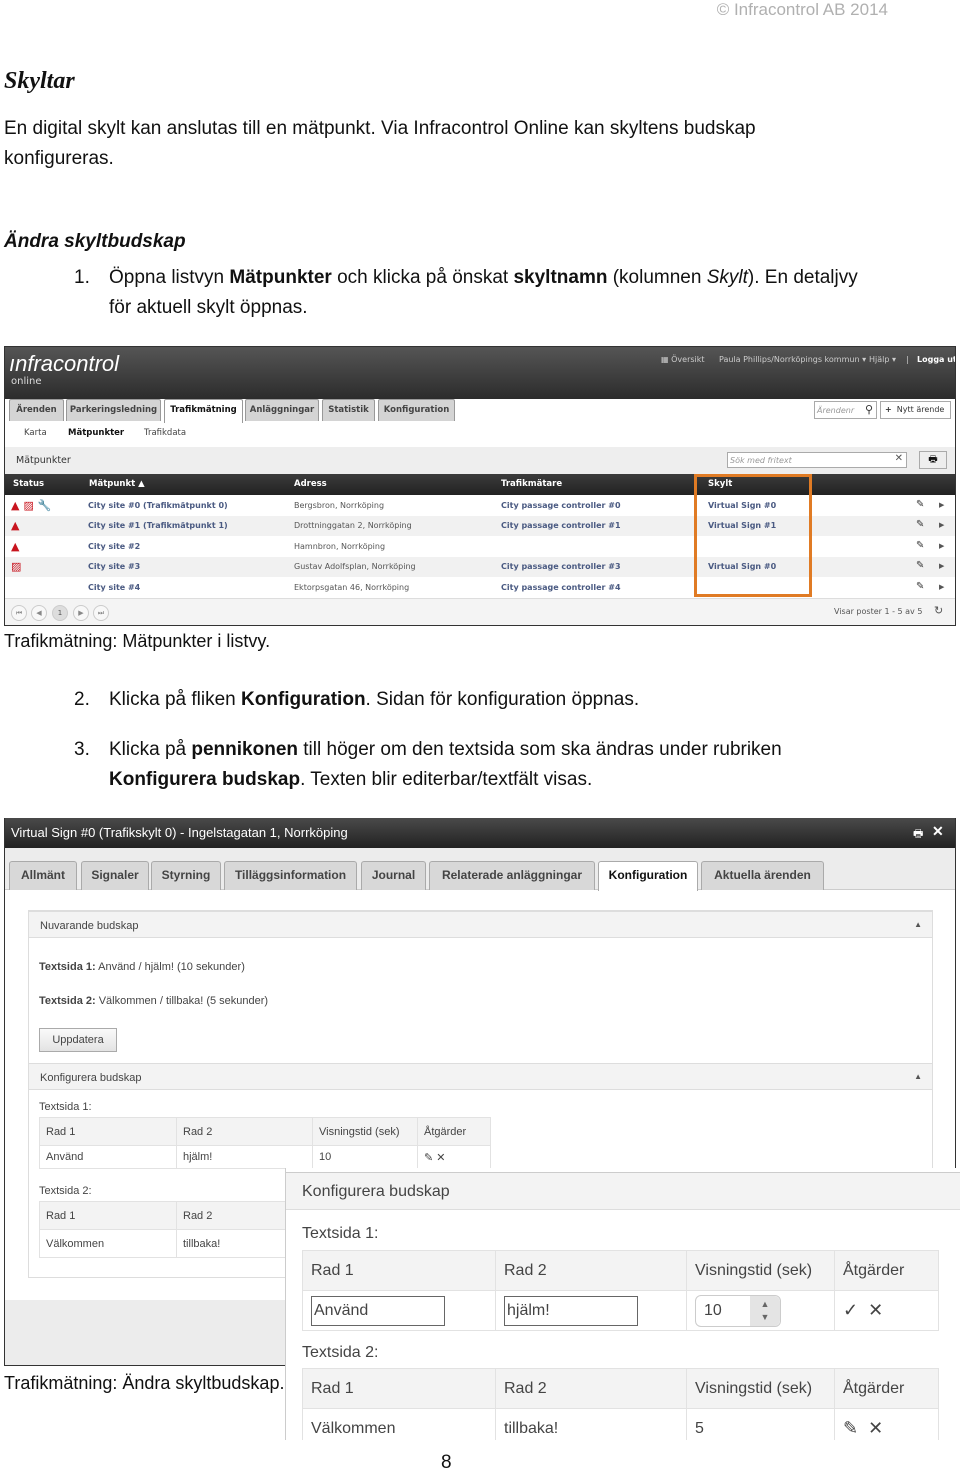 Image resolution: width=960 pixels, height=1474 pixels. What do you see at coordinates (36, 410) in the screenshot?
I see `tab-arenden: Ärenden` at bounding box center [36, 410].